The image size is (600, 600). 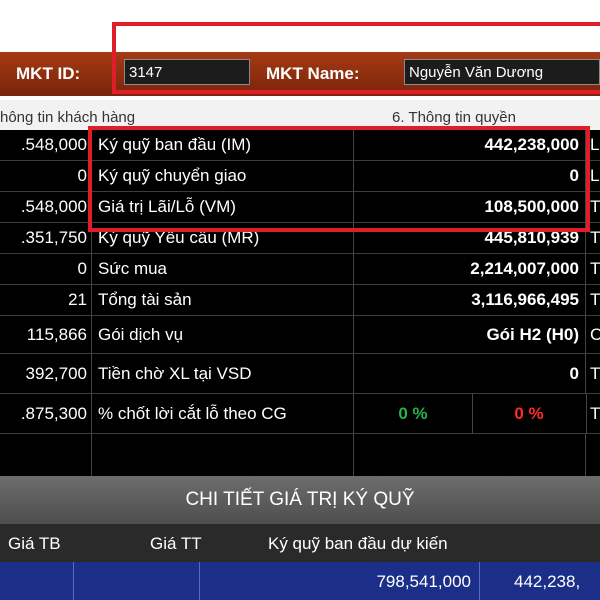 I want to click on detail-table-row: 798,541,000 442,238,, so click(x=300, y=581).